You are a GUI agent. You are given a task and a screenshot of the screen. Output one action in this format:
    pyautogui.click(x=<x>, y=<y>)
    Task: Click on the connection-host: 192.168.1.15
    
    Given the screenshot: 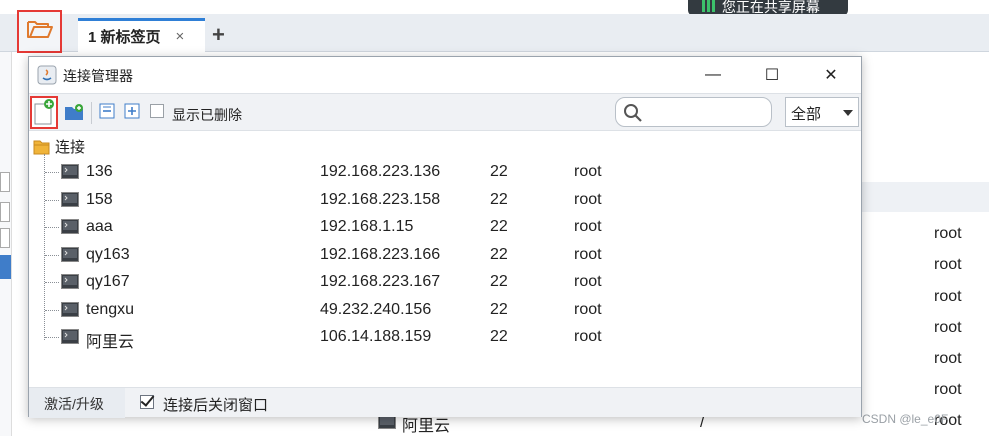 What is the action you would take?
    pyautogui.click(x=367, y=226)
    